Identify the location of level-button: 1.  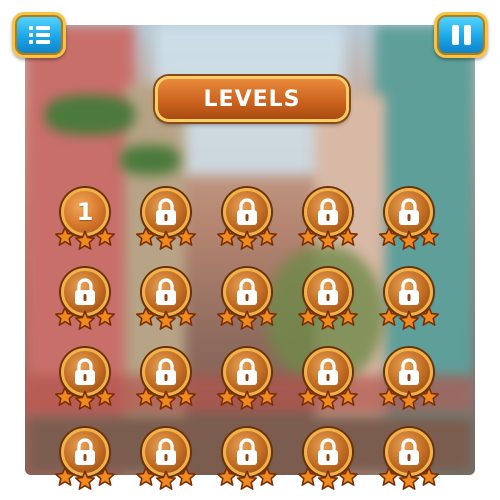
(85, 222).